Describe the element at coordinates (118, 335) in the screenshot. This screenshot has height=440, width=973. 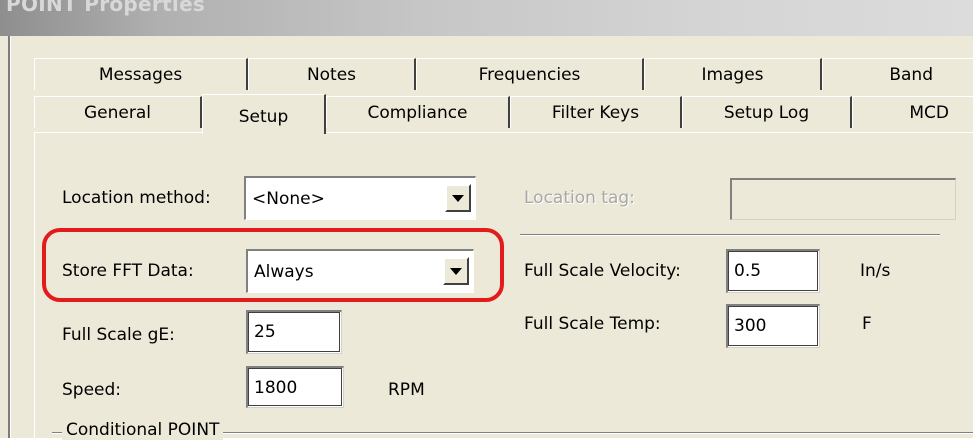
I see `full-scale-ge-label: Full Scale gE:` at that location.